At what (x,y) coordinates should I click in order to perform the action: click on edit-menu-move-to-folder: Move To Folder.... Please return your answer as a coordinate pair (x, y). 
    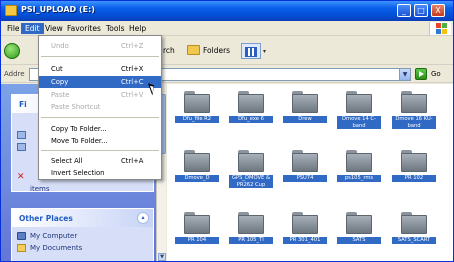
    Looking at the image, I should click on (100, 141).